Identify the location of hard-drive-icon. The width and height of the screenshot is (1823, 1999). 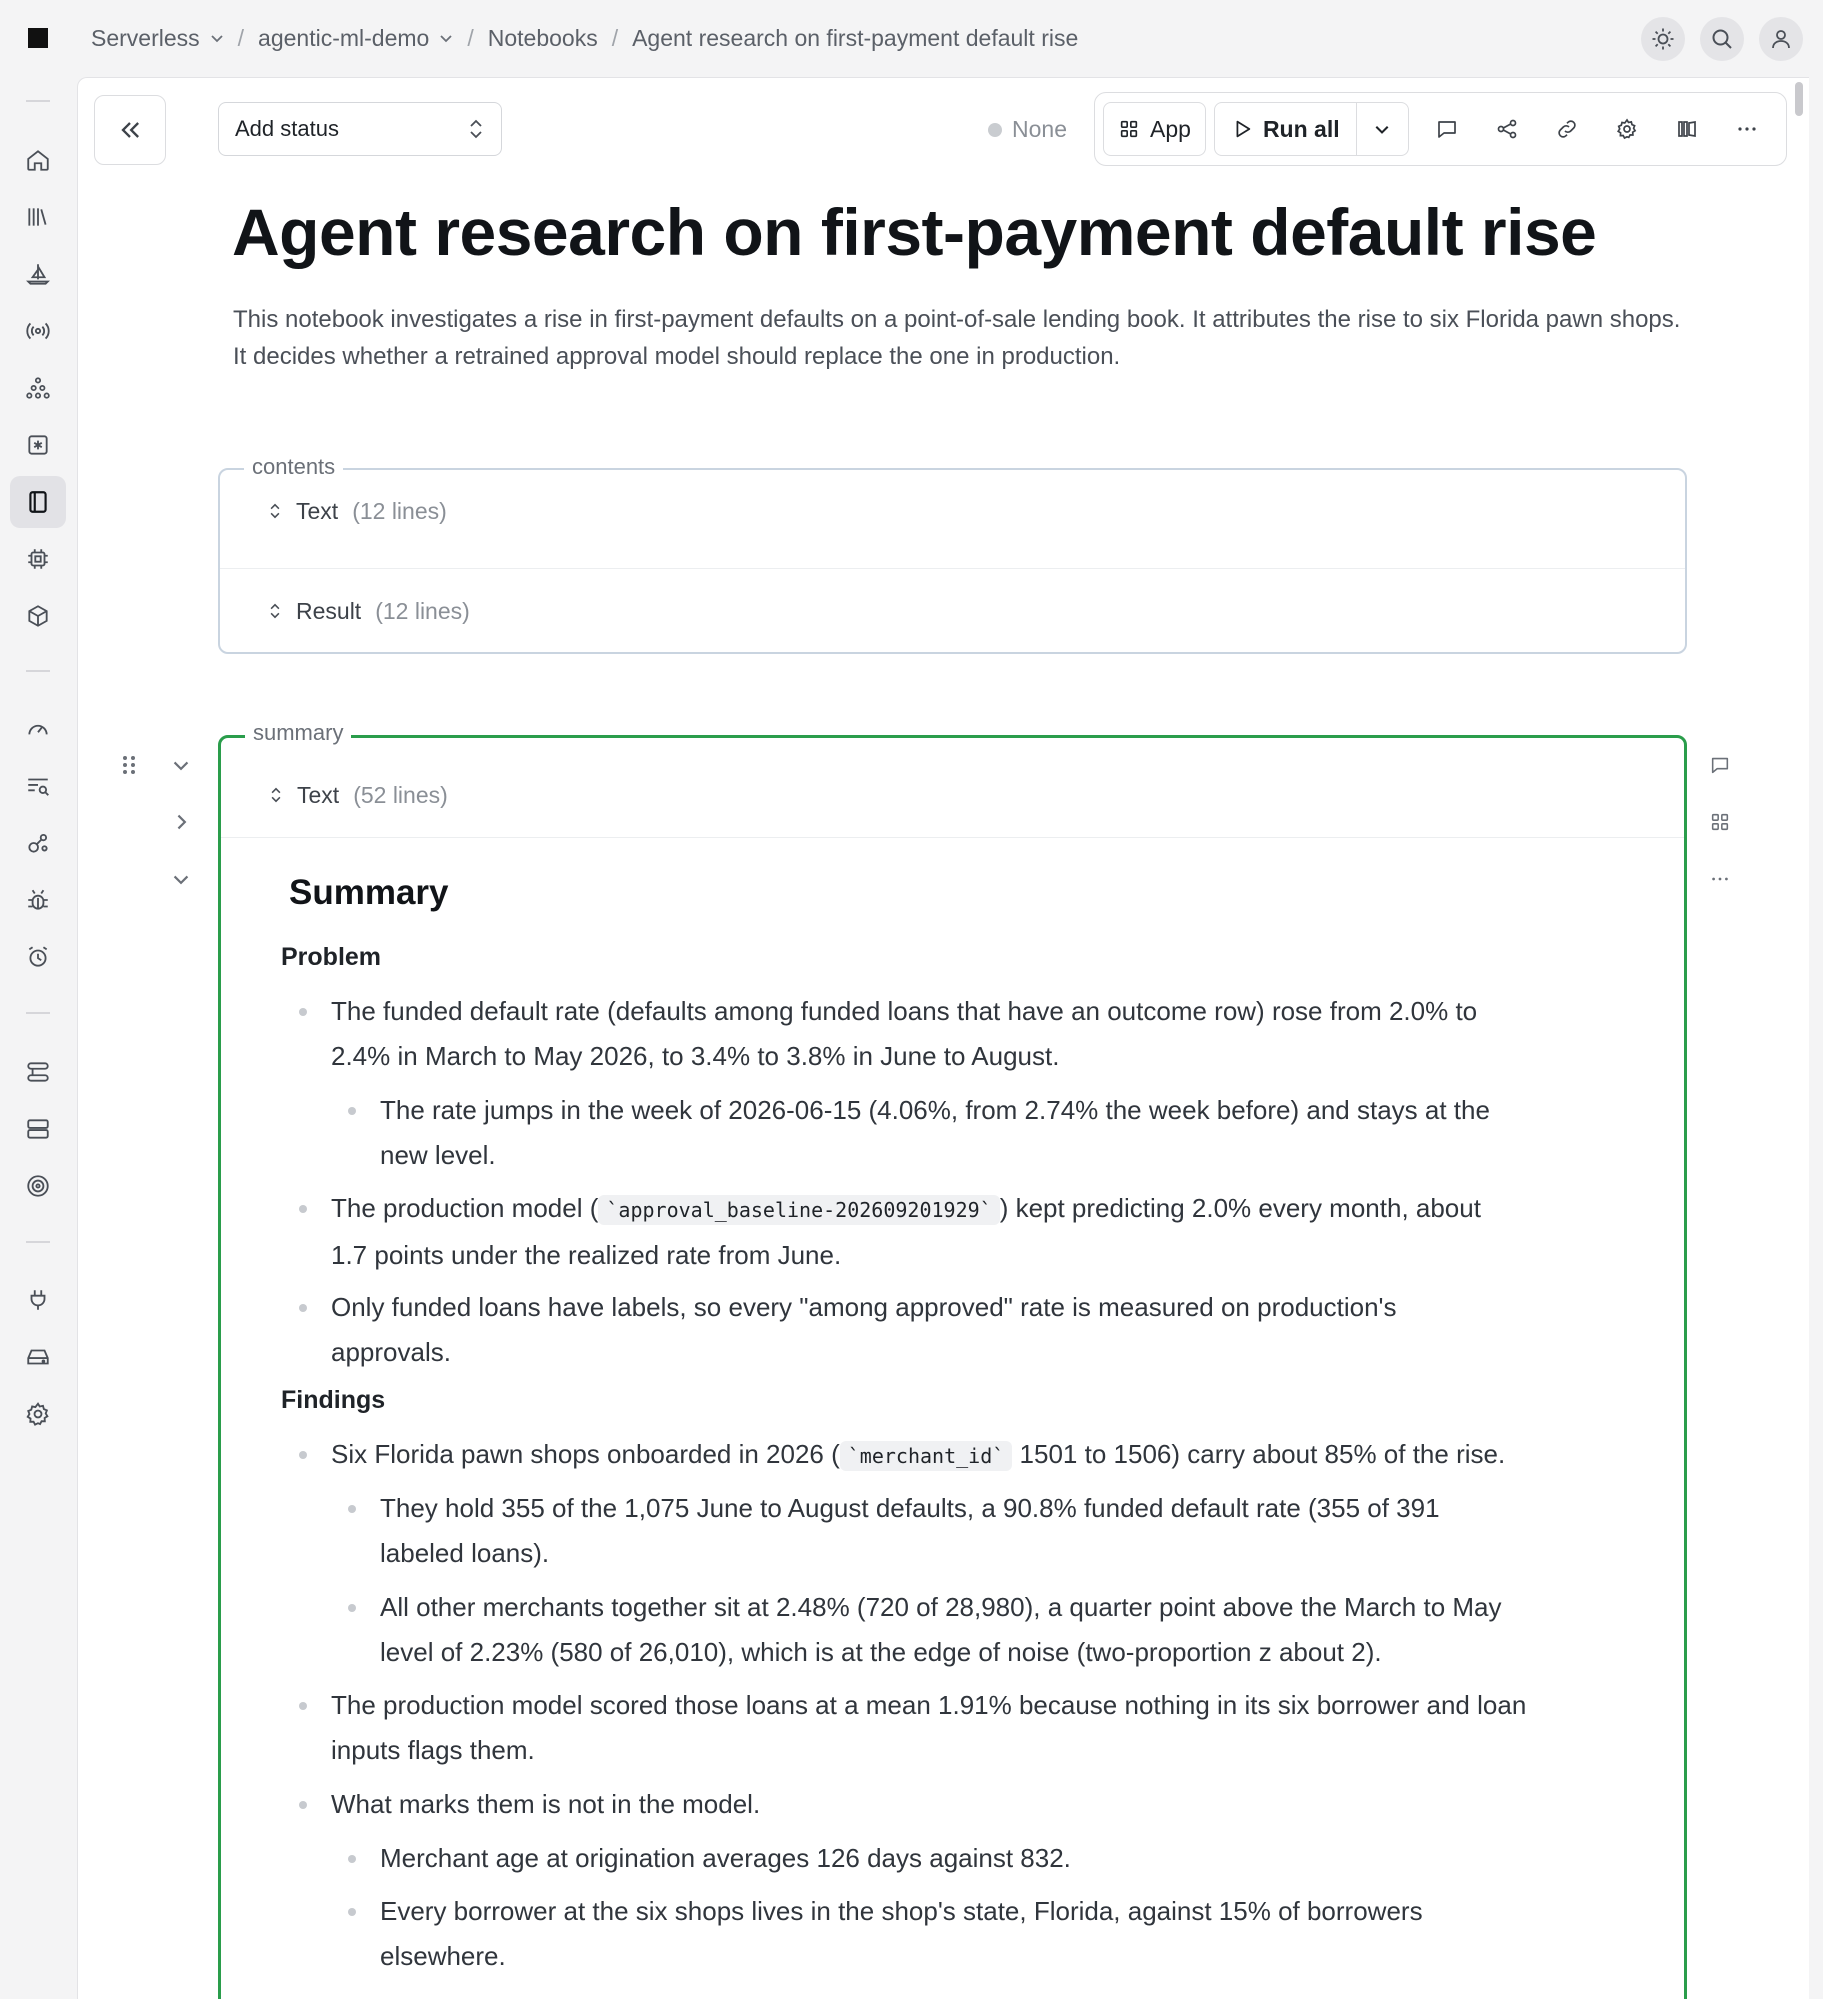
(38, 1357).